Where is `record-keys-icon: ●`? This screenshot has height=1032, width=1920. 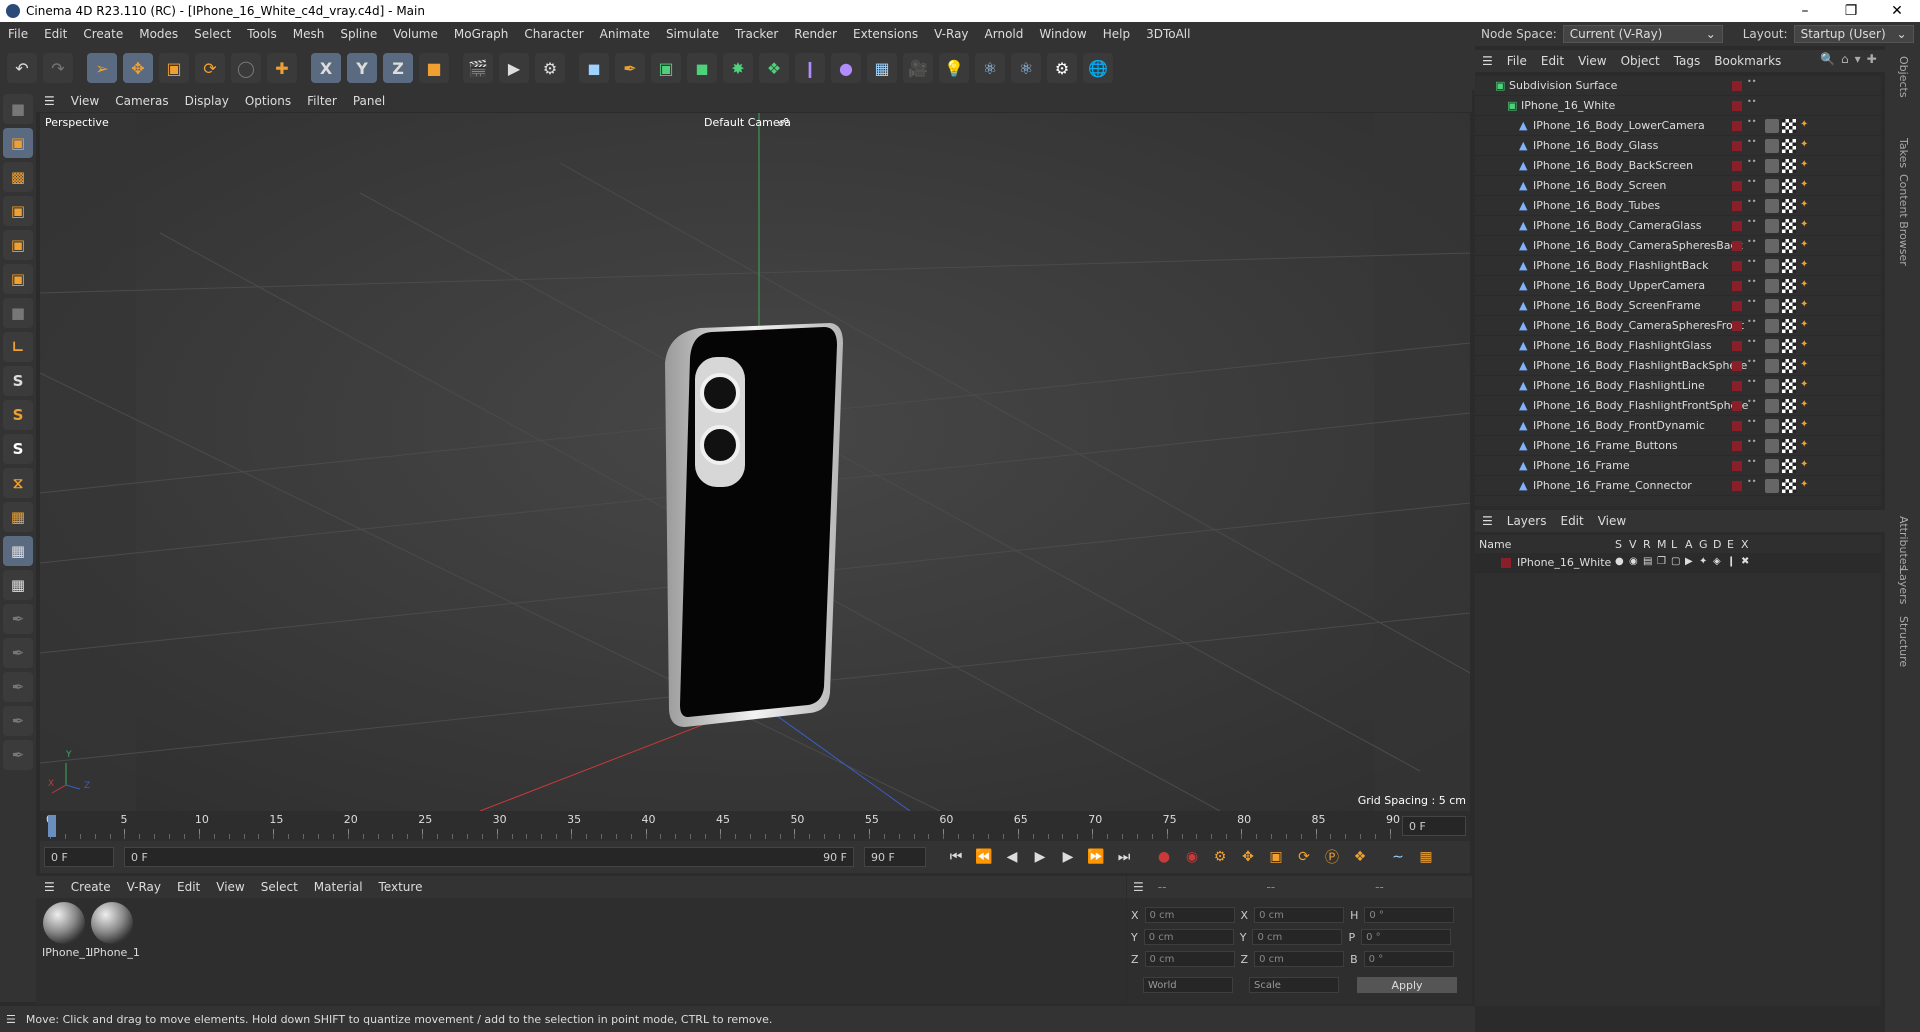
record-keys-icon: ● is located at coordinates (1164, 857).